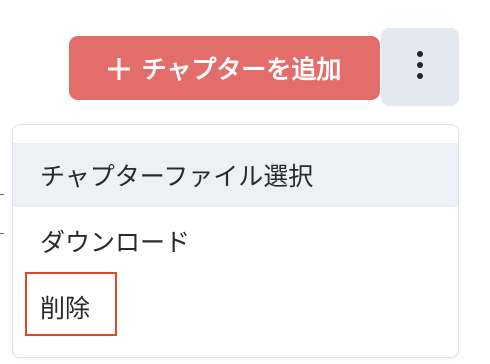  What do you see at coordinates (241, 69) in the screenshot?
I see `add-chapter-label: チャプターを追加` at bounding box center [241, 69].